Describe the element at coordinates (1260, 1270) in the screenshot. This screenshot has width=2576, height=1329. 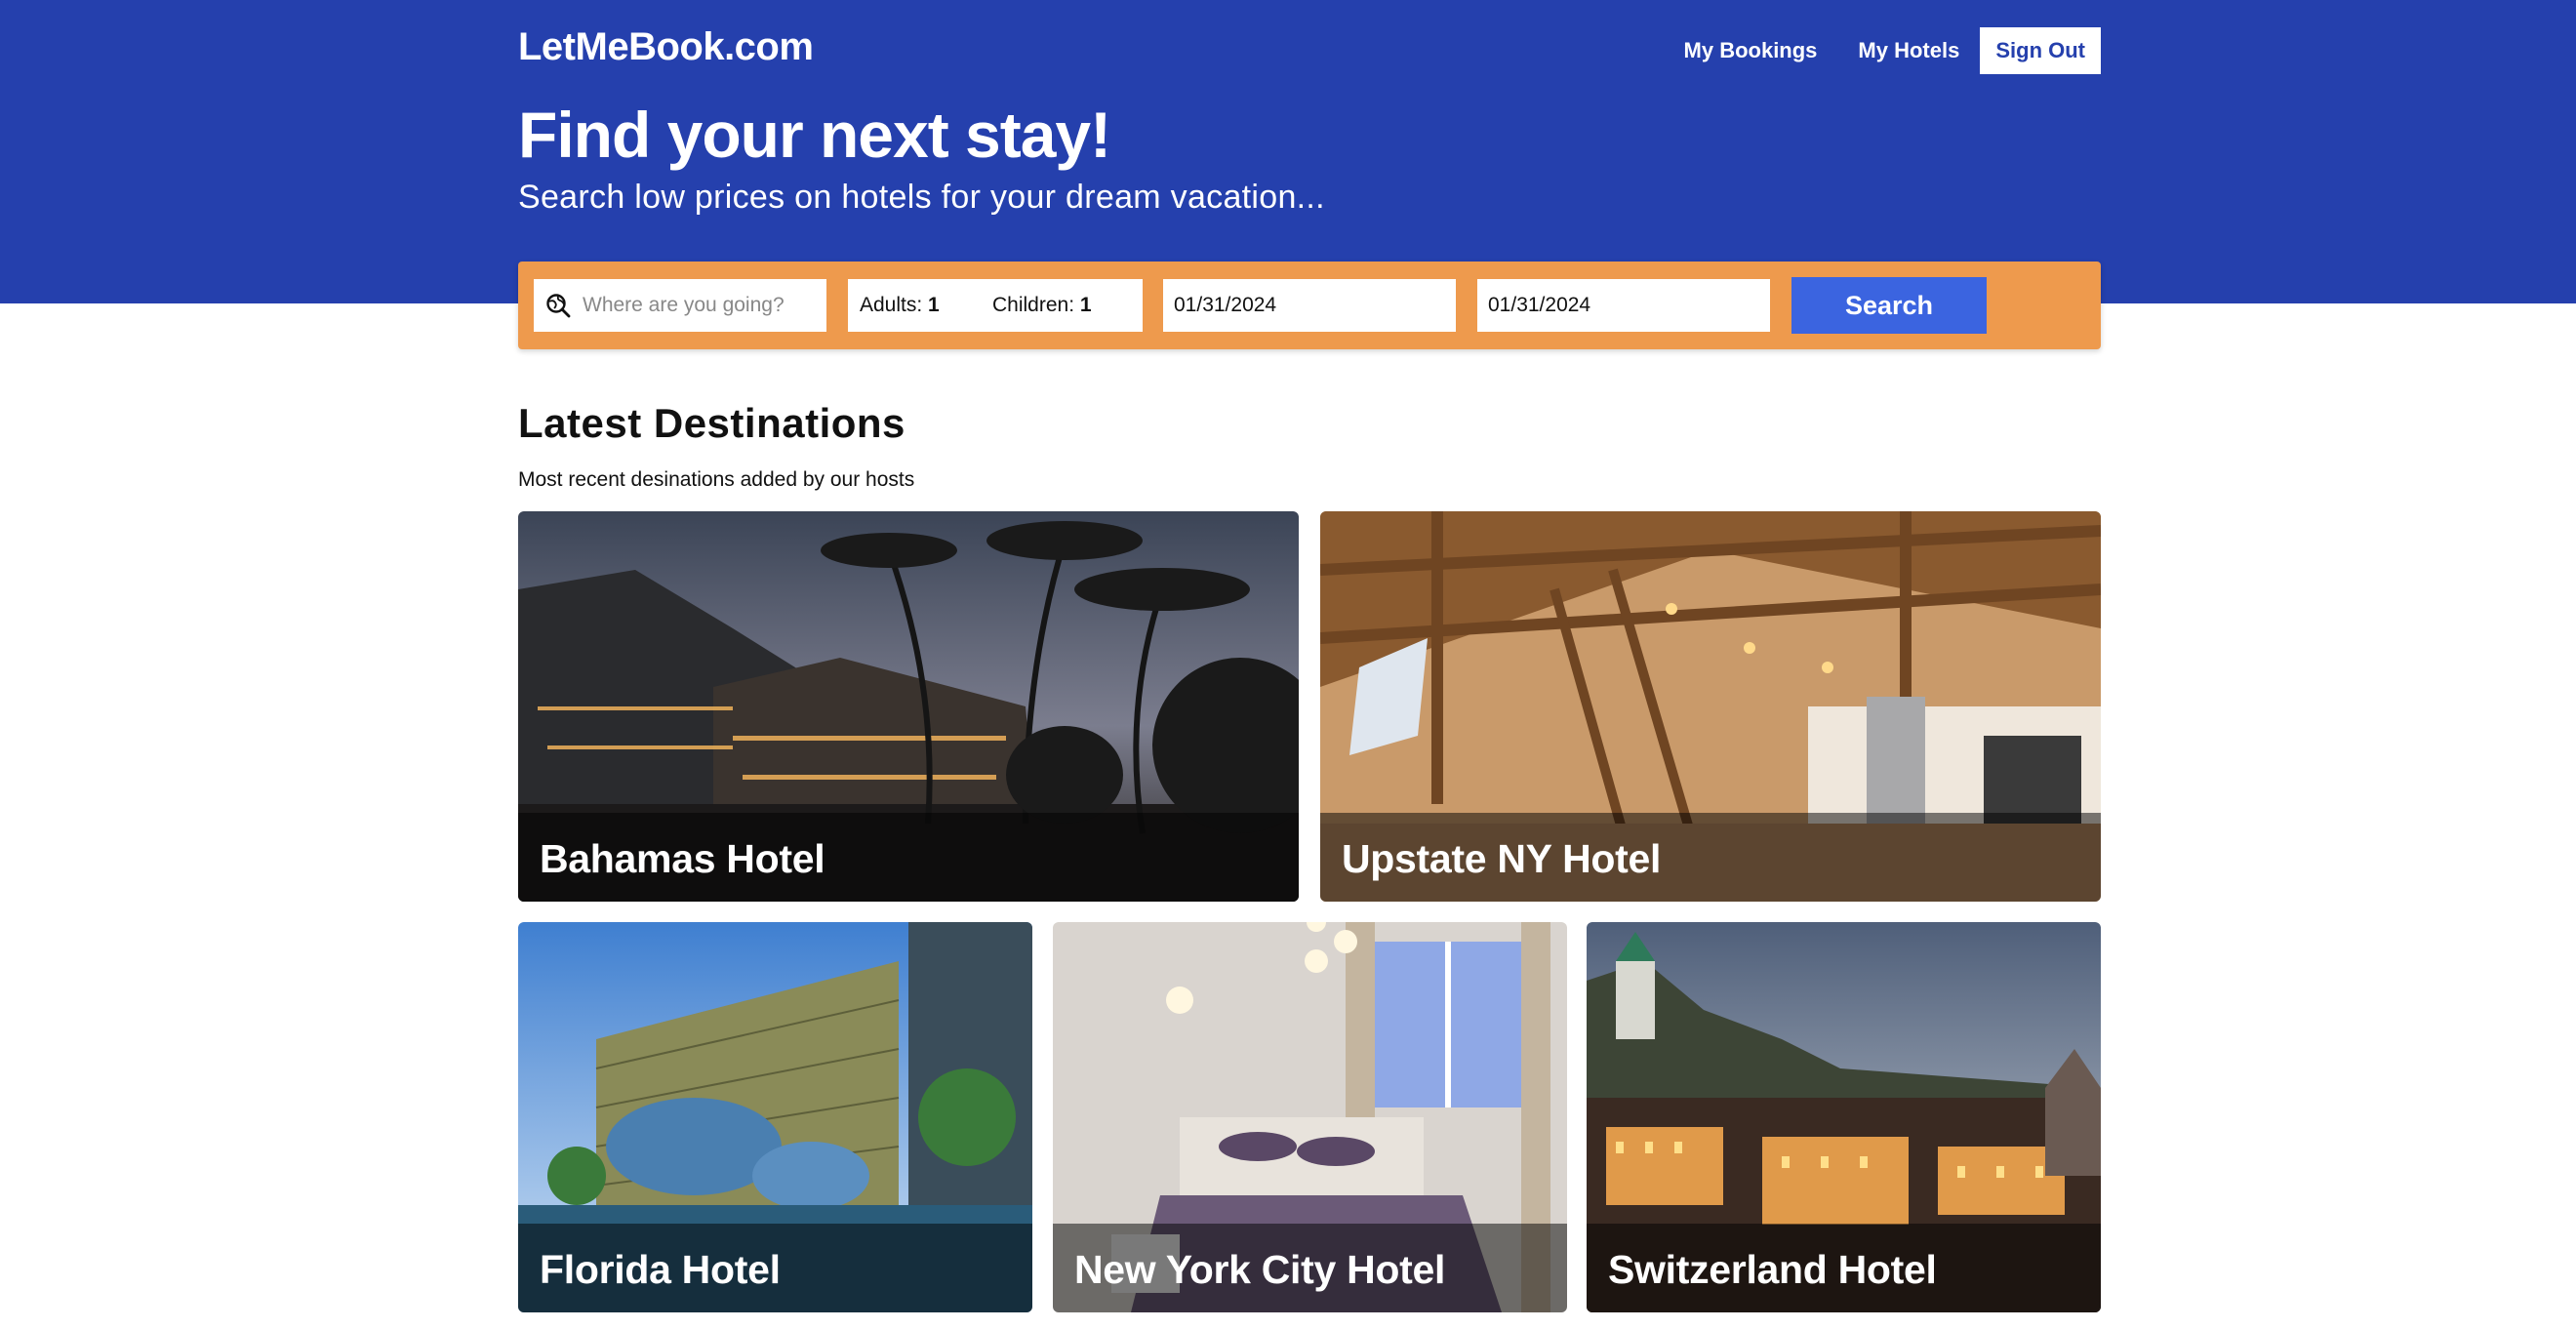
I see `destination-name: New York City Hotel` at that location.